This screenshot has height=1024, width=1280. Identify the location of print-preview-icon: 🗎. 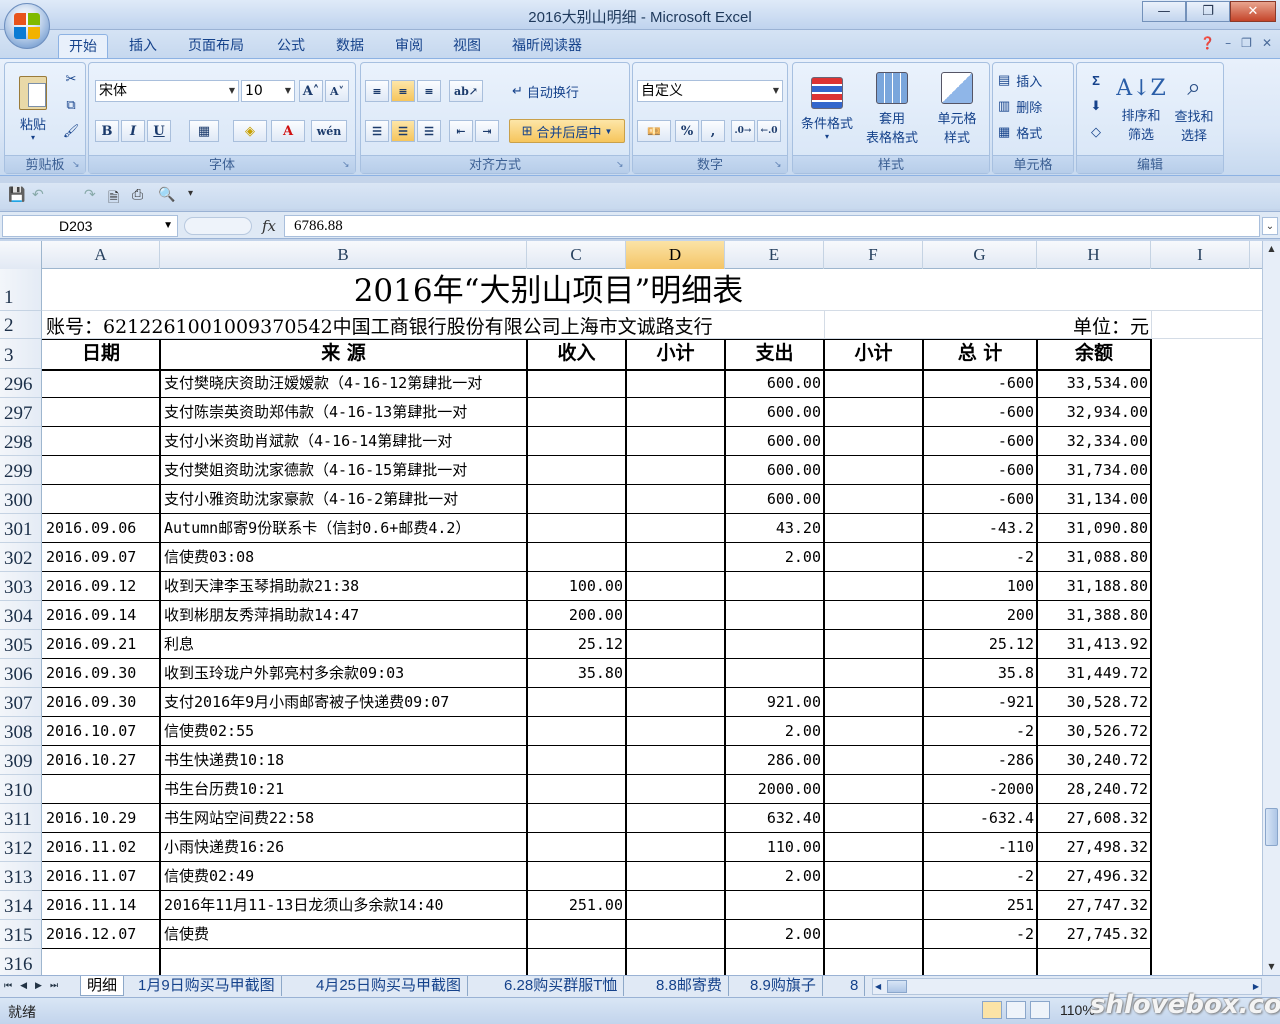
(113, 199).